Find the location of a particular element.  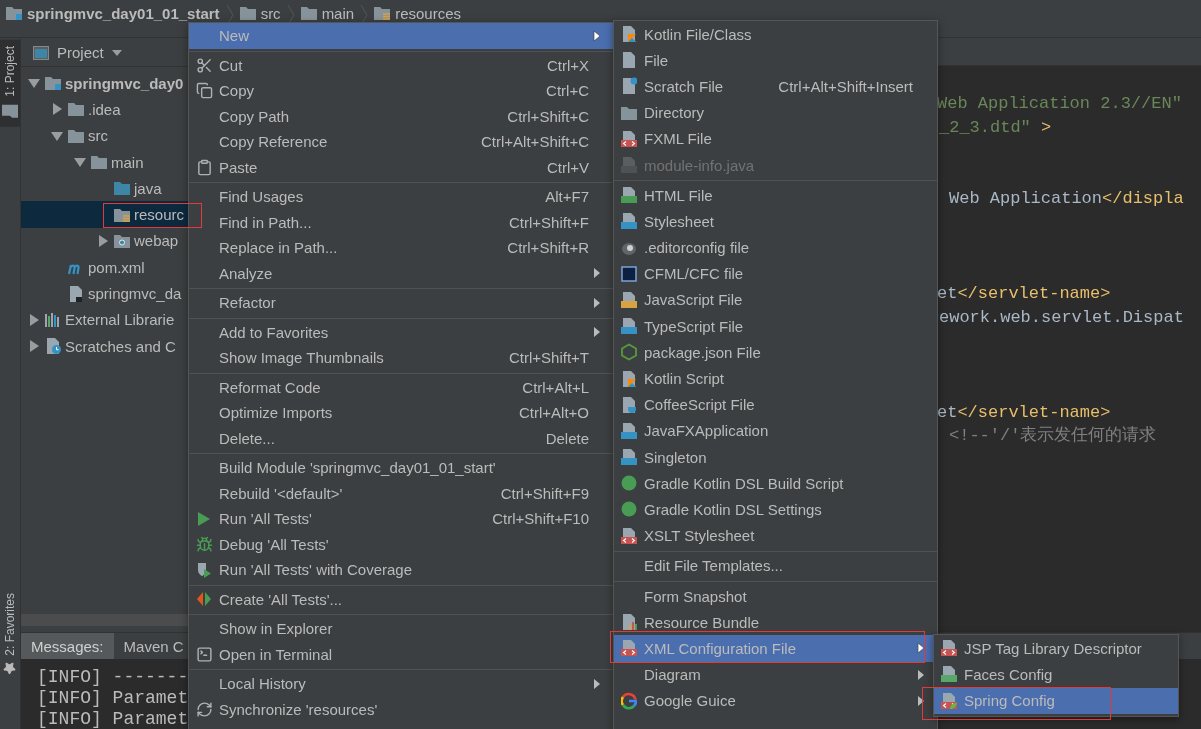

shortcut: Ctrl+Alt+Shift+C is located at coordinates (535, 142).